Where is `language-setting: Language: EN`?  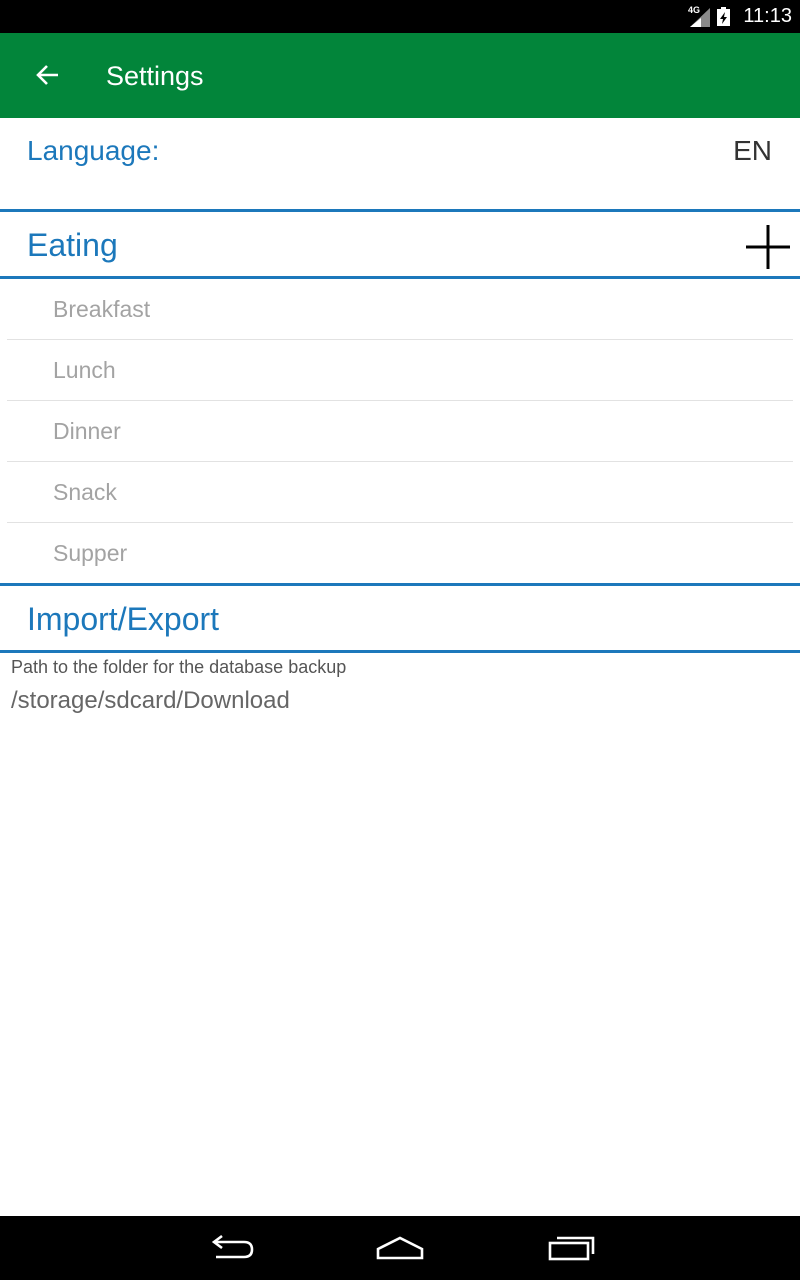
language-setting: Language: EN is located at coordinates (400, 163).